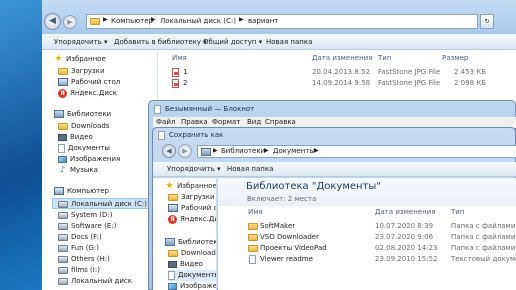 This screenshot has width=516, height=290. What do you see at coordinates (81, 191) in the screenshot?
I see `nav-computer: Компьютер` at bounding box center [81, 191].